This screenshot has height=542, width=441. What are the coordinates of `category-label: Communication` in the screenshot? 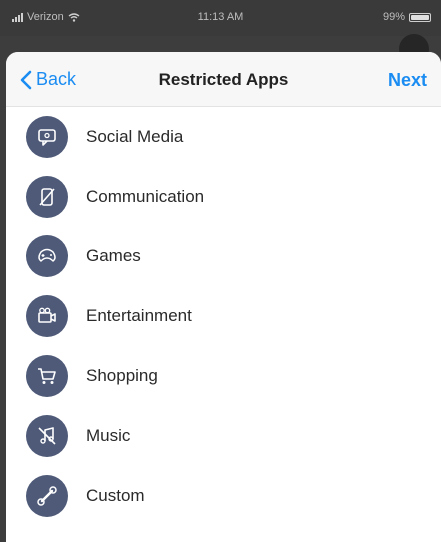 It's located at (145, 196).